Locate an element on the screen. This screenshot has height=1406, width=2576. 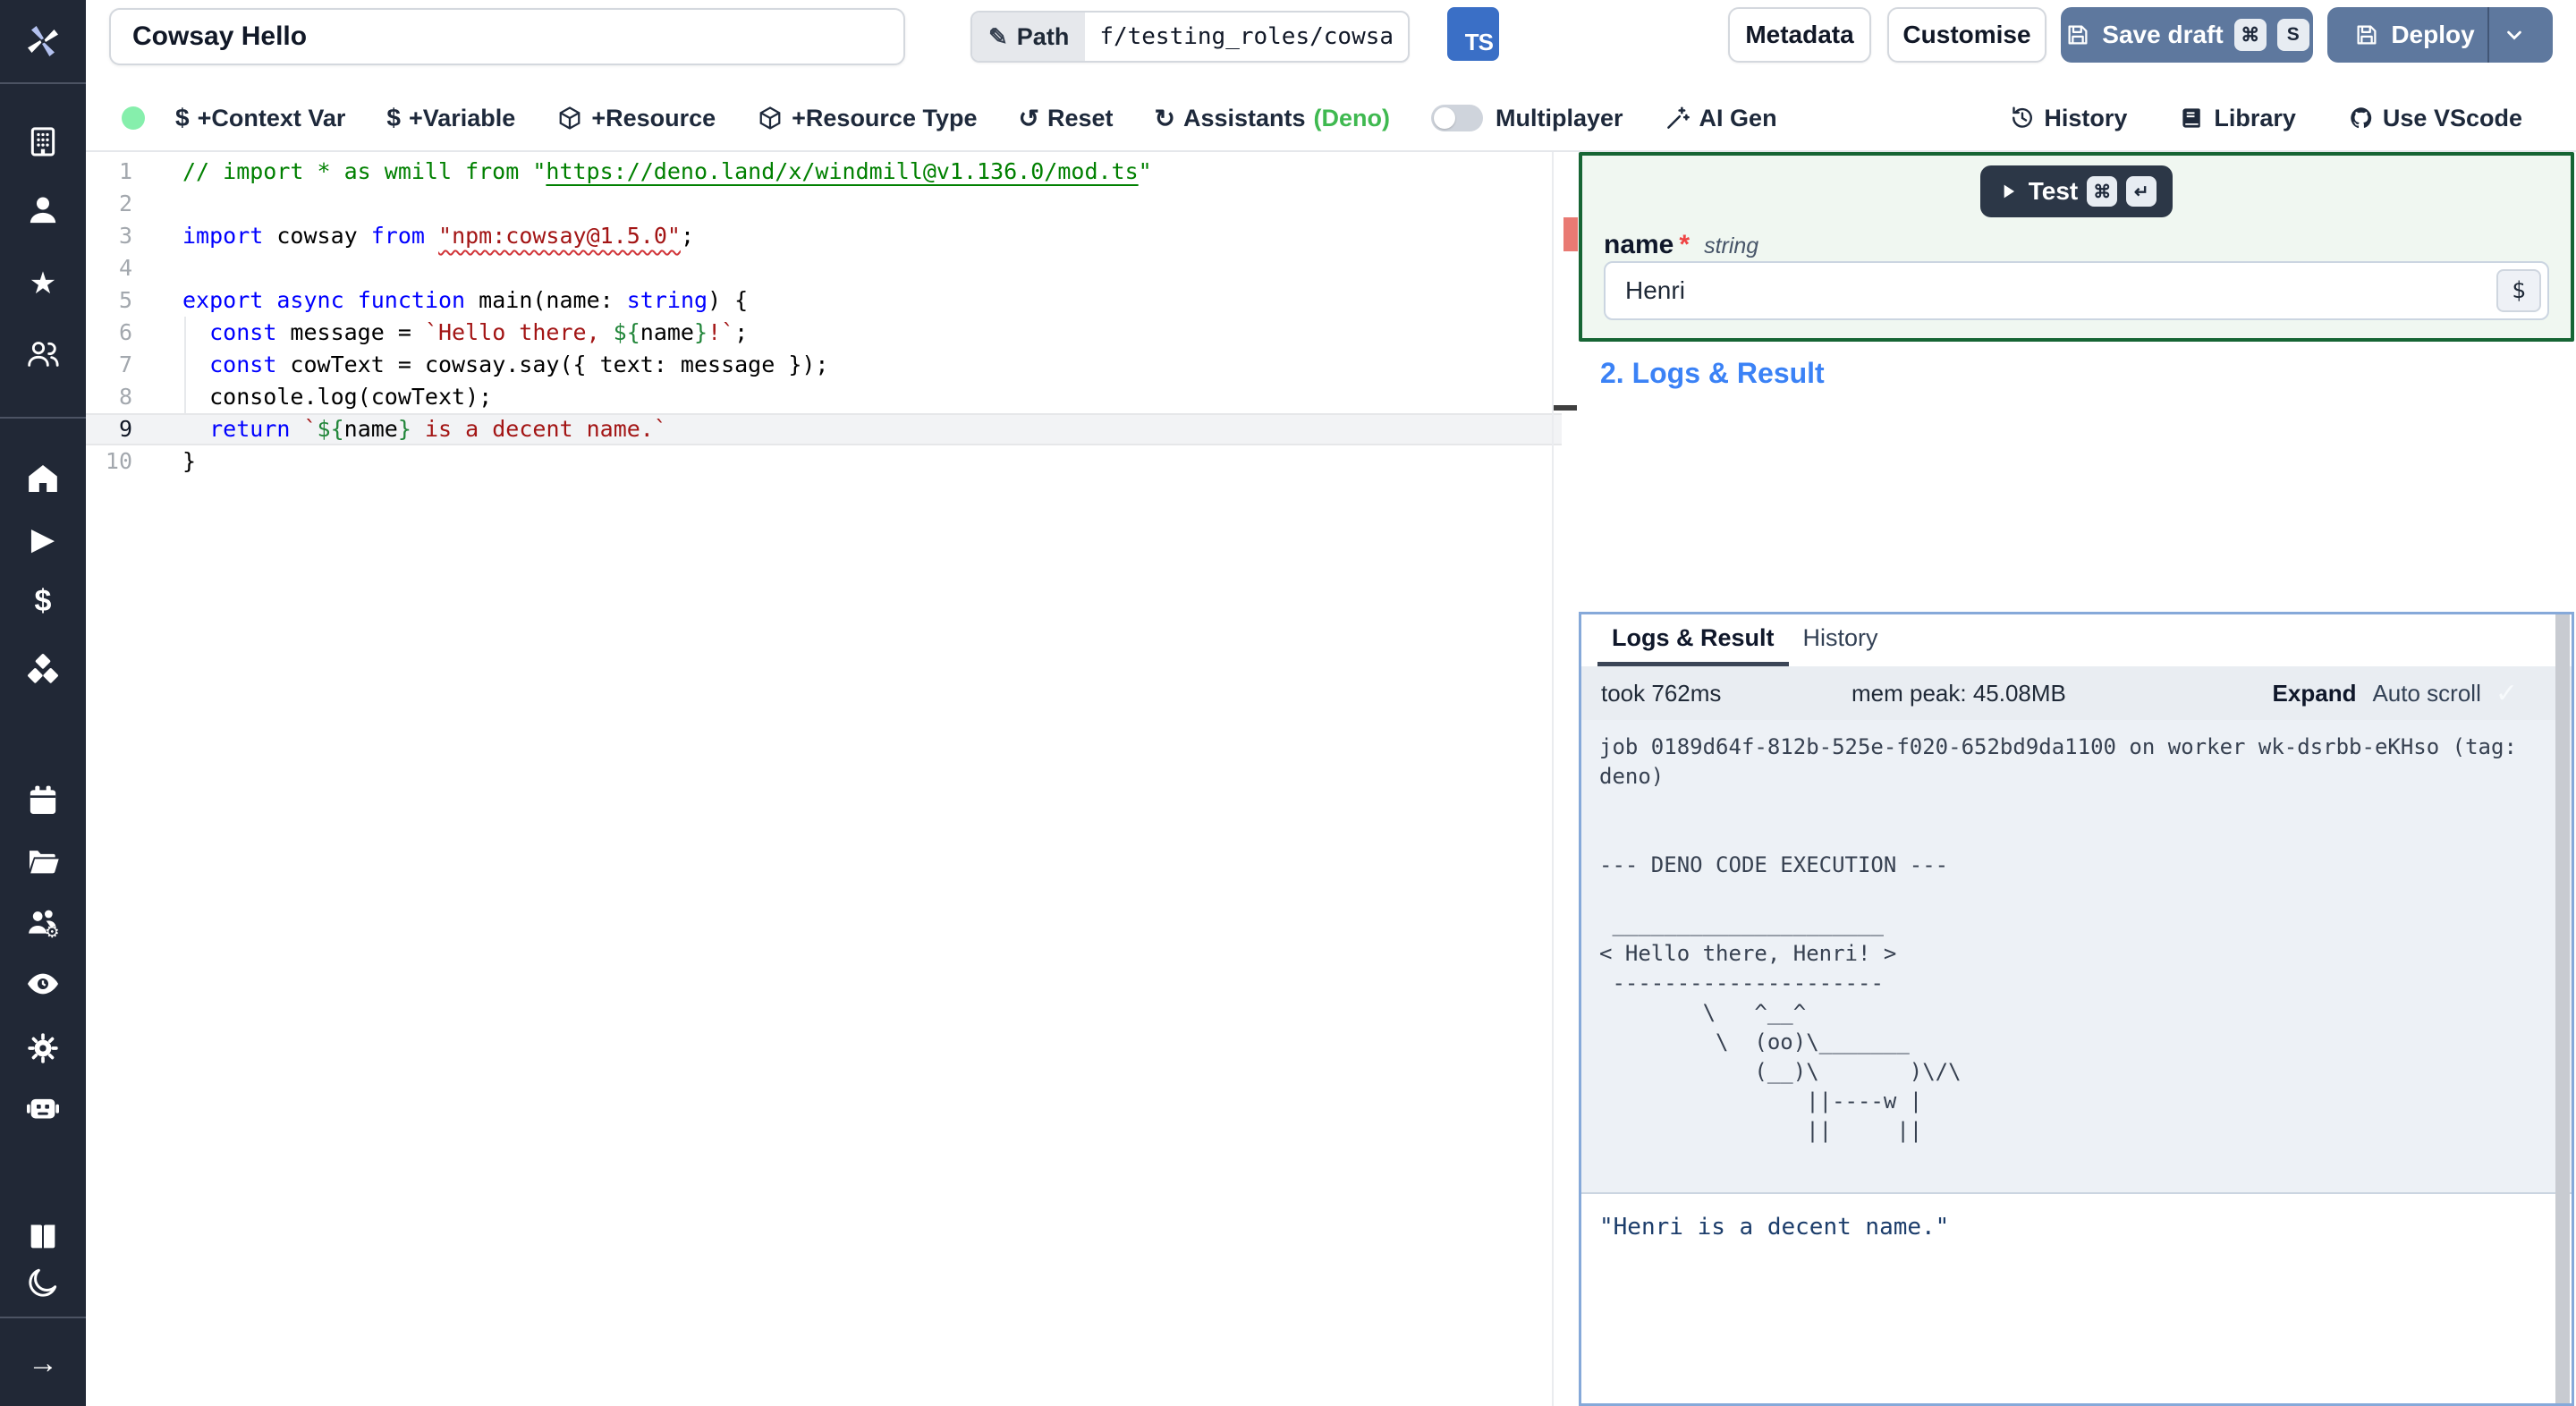
history-icon is located at coordinates (2022, 117).